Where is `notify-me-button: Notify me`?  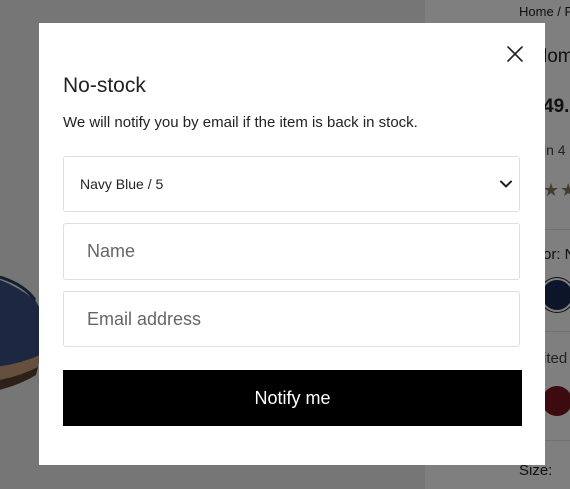
notify-me-button: Notify me is located at coordinates (292, 398).